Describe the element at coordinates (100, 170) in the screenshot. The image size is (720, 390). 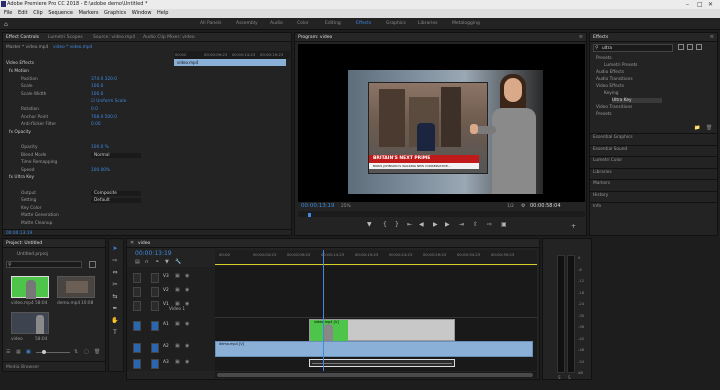
I see `ec-row-value: 100.00%` at that location.